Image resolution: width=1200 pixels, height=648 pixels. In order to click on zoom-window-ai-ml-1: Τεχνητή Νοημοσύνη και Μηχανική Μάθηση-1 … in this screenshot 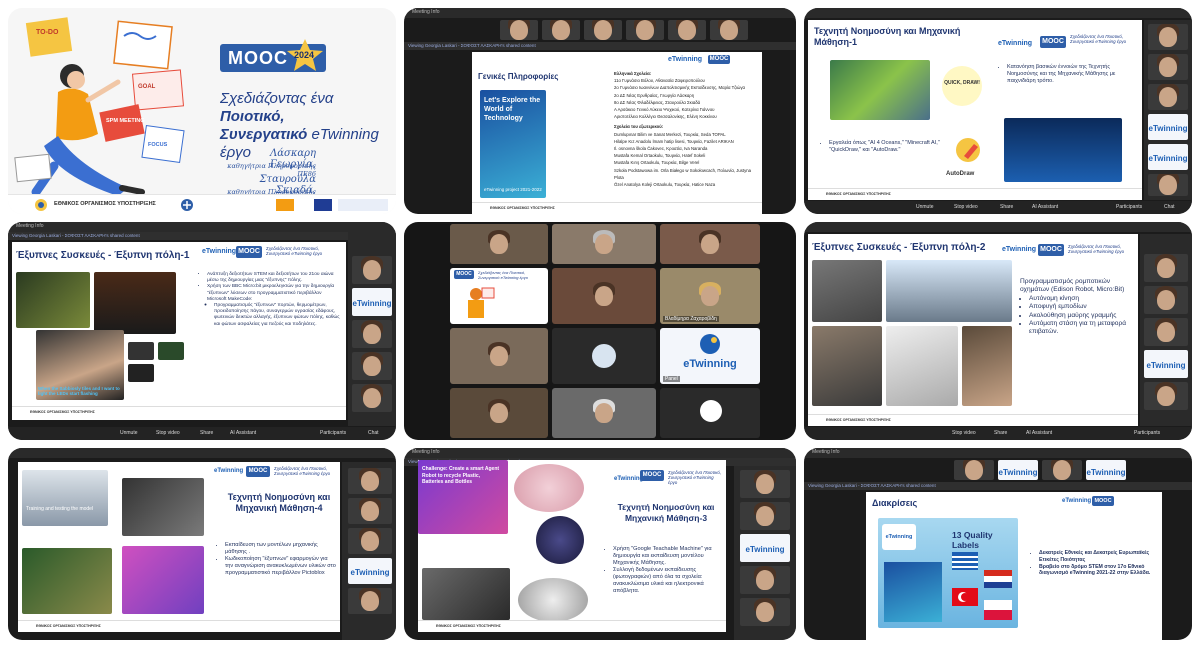, I will do `click(998, 111)`.